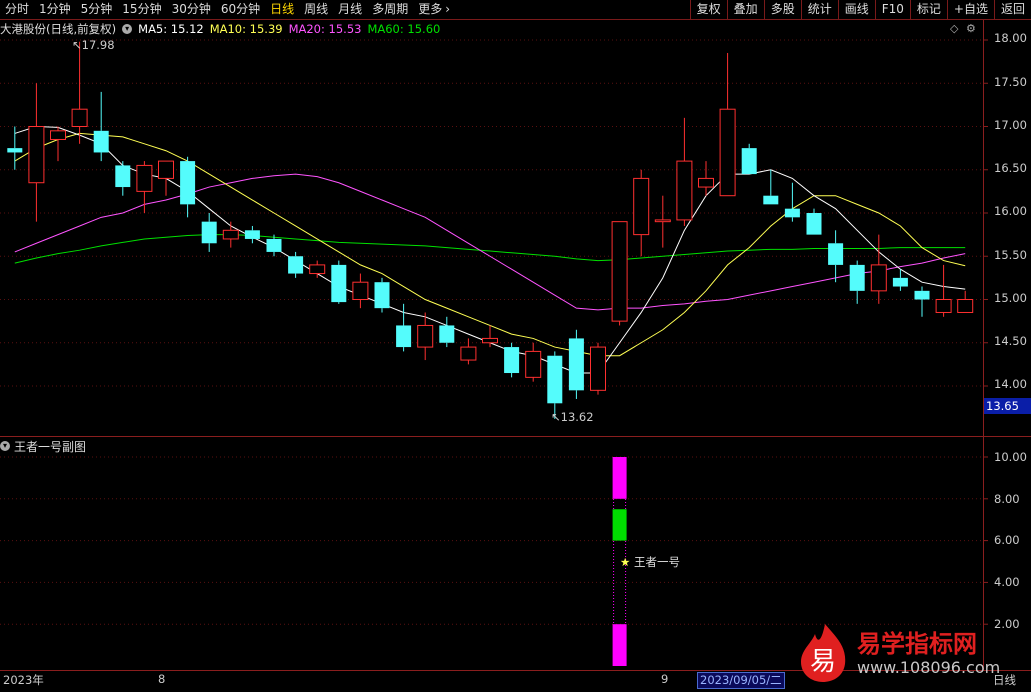 Image resolution: width=1031 pixels, height=692 pixels. I want to click on price-tick: 14.00, so click(1010, 384).